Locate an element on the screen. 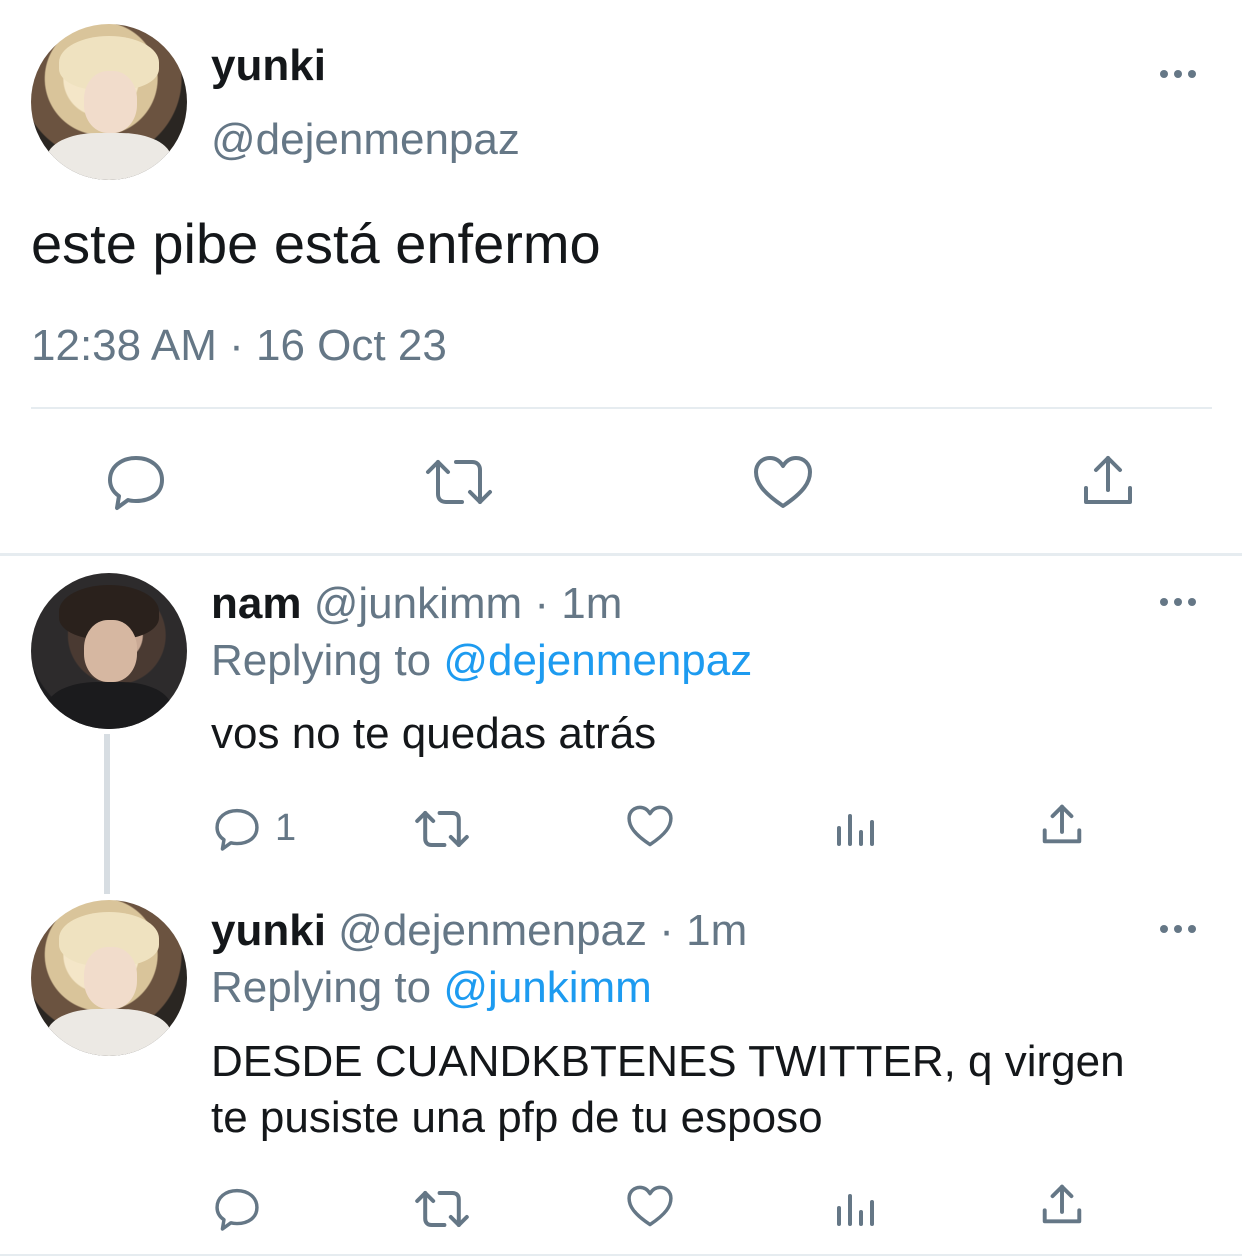 The image size is (1242, 1258). reply-text-line-1: DESDE CUANDKBTENES TWITTER, q virgen is located at coordinates (668, 1061).